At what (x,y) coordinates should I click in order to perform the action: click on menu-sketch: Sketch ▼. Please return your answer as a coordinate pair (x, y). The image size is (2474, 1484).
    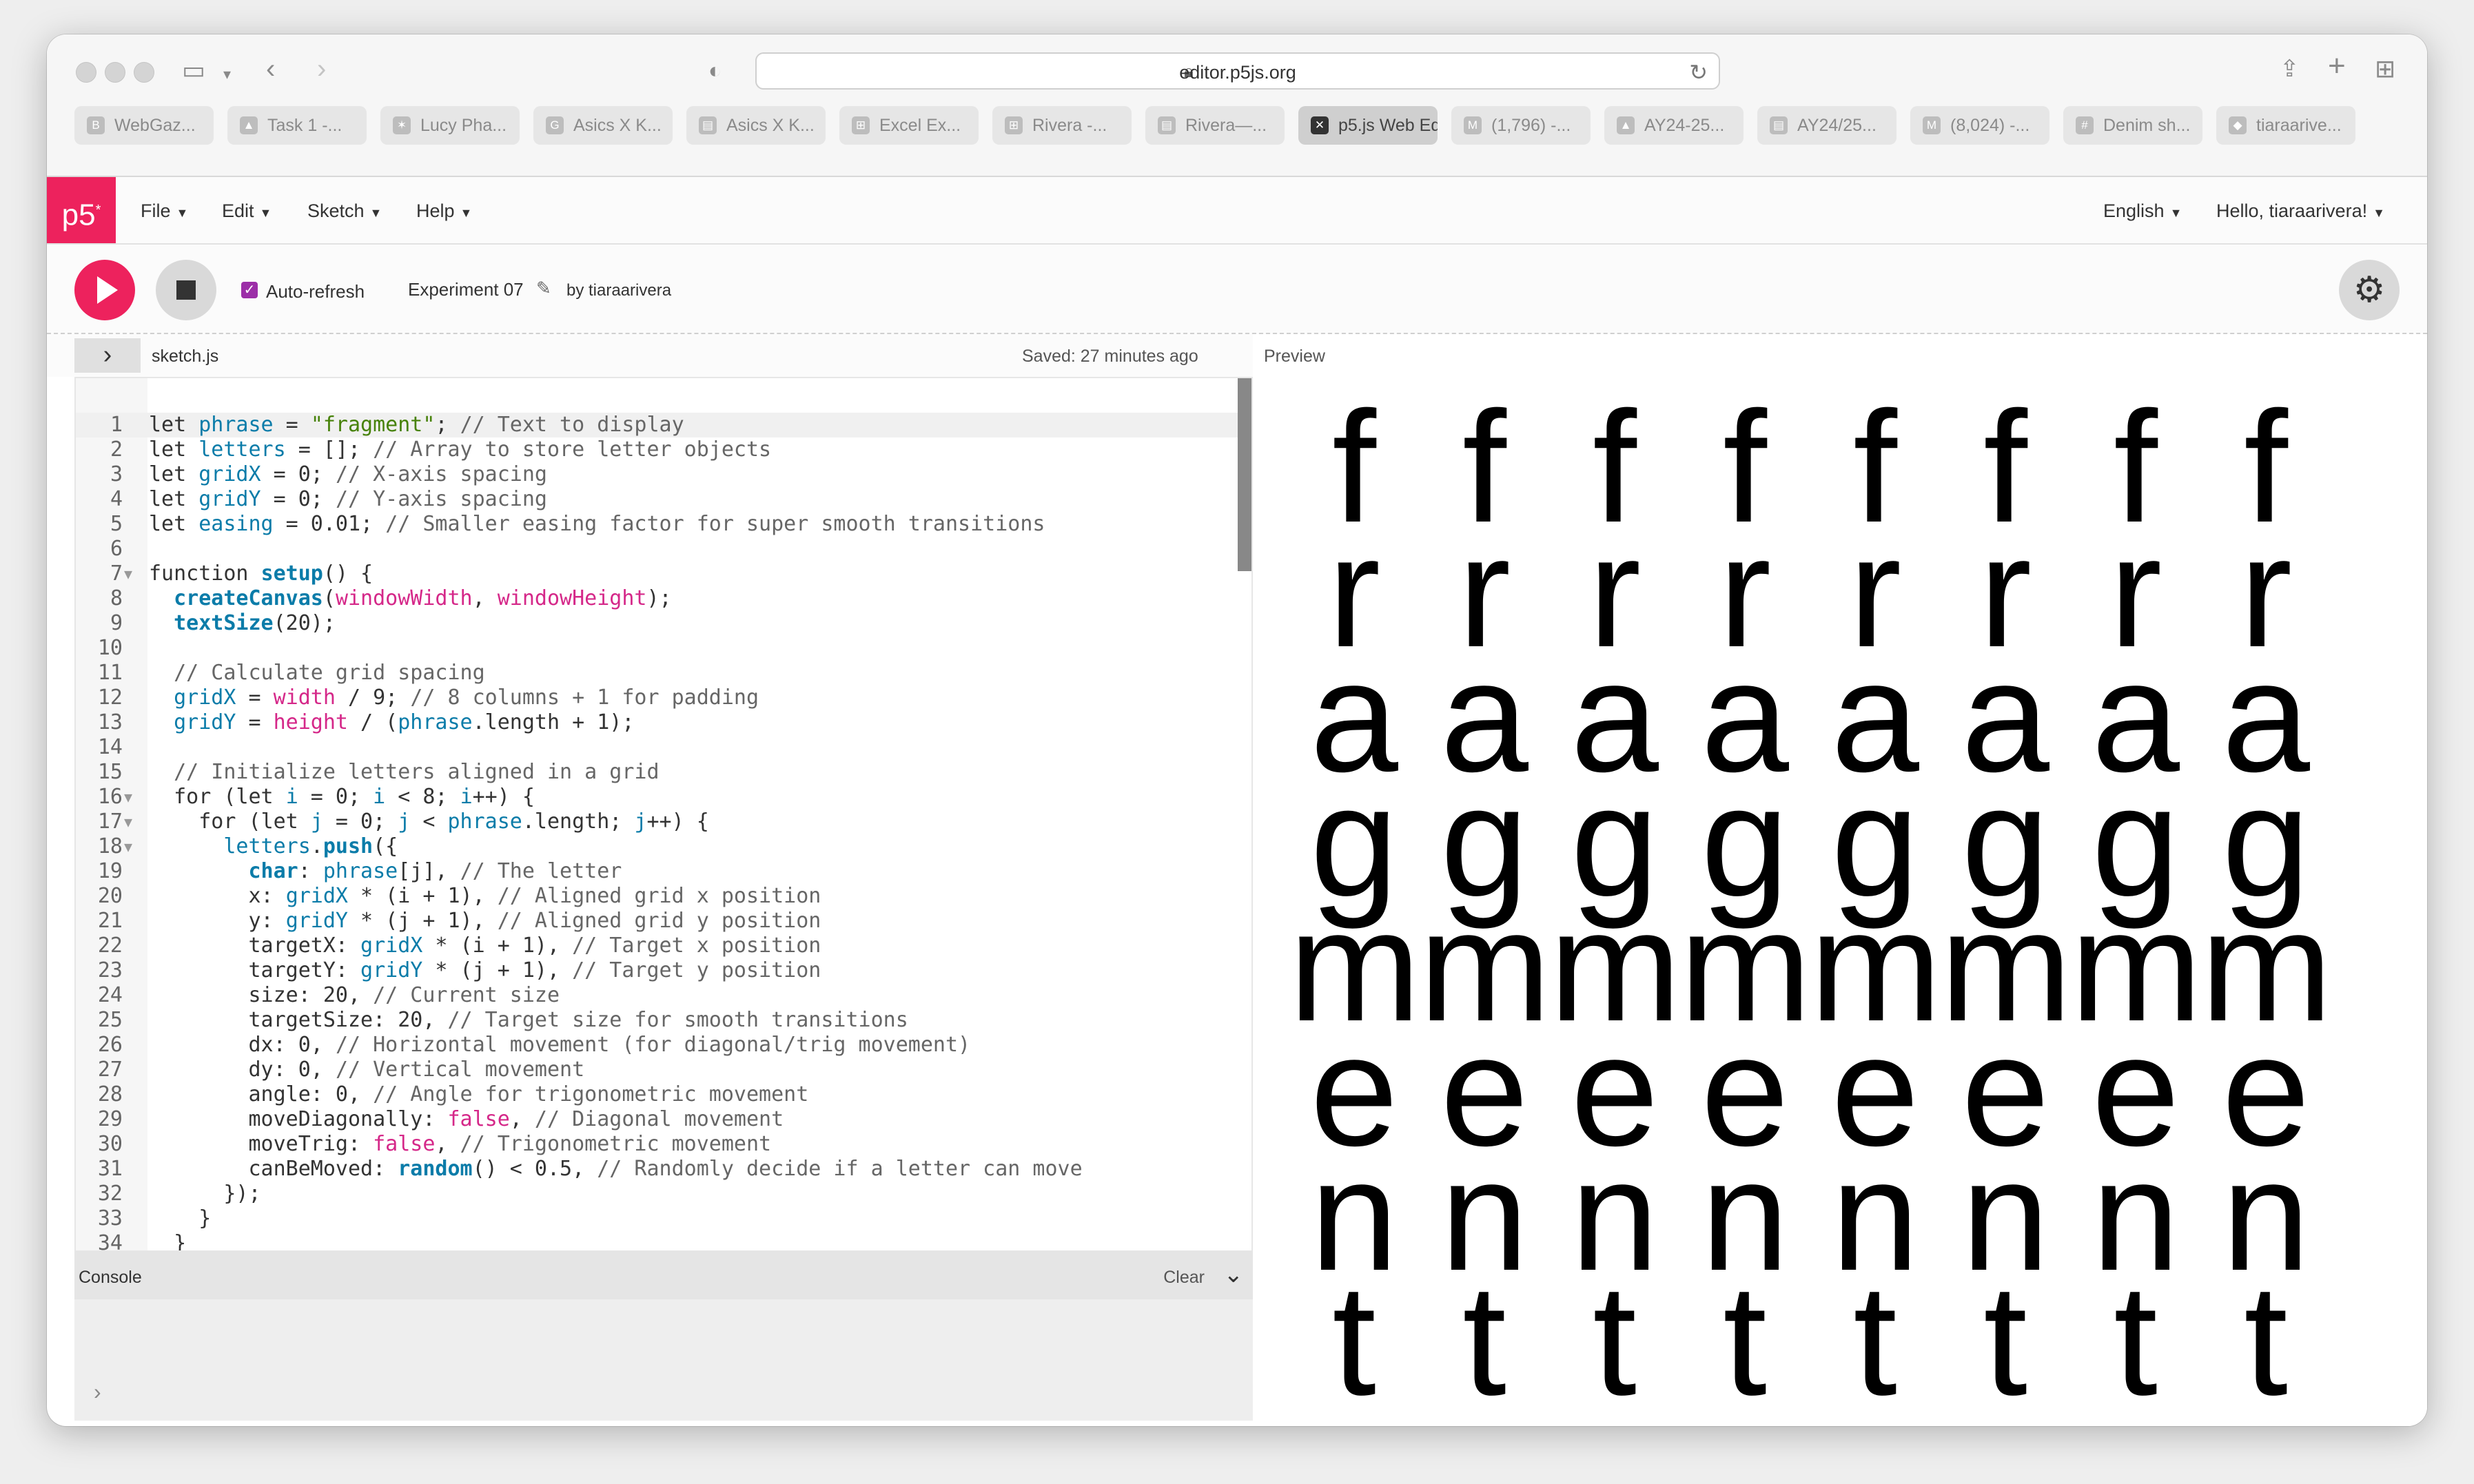
    Looking at the image, I should click on (344, 211).